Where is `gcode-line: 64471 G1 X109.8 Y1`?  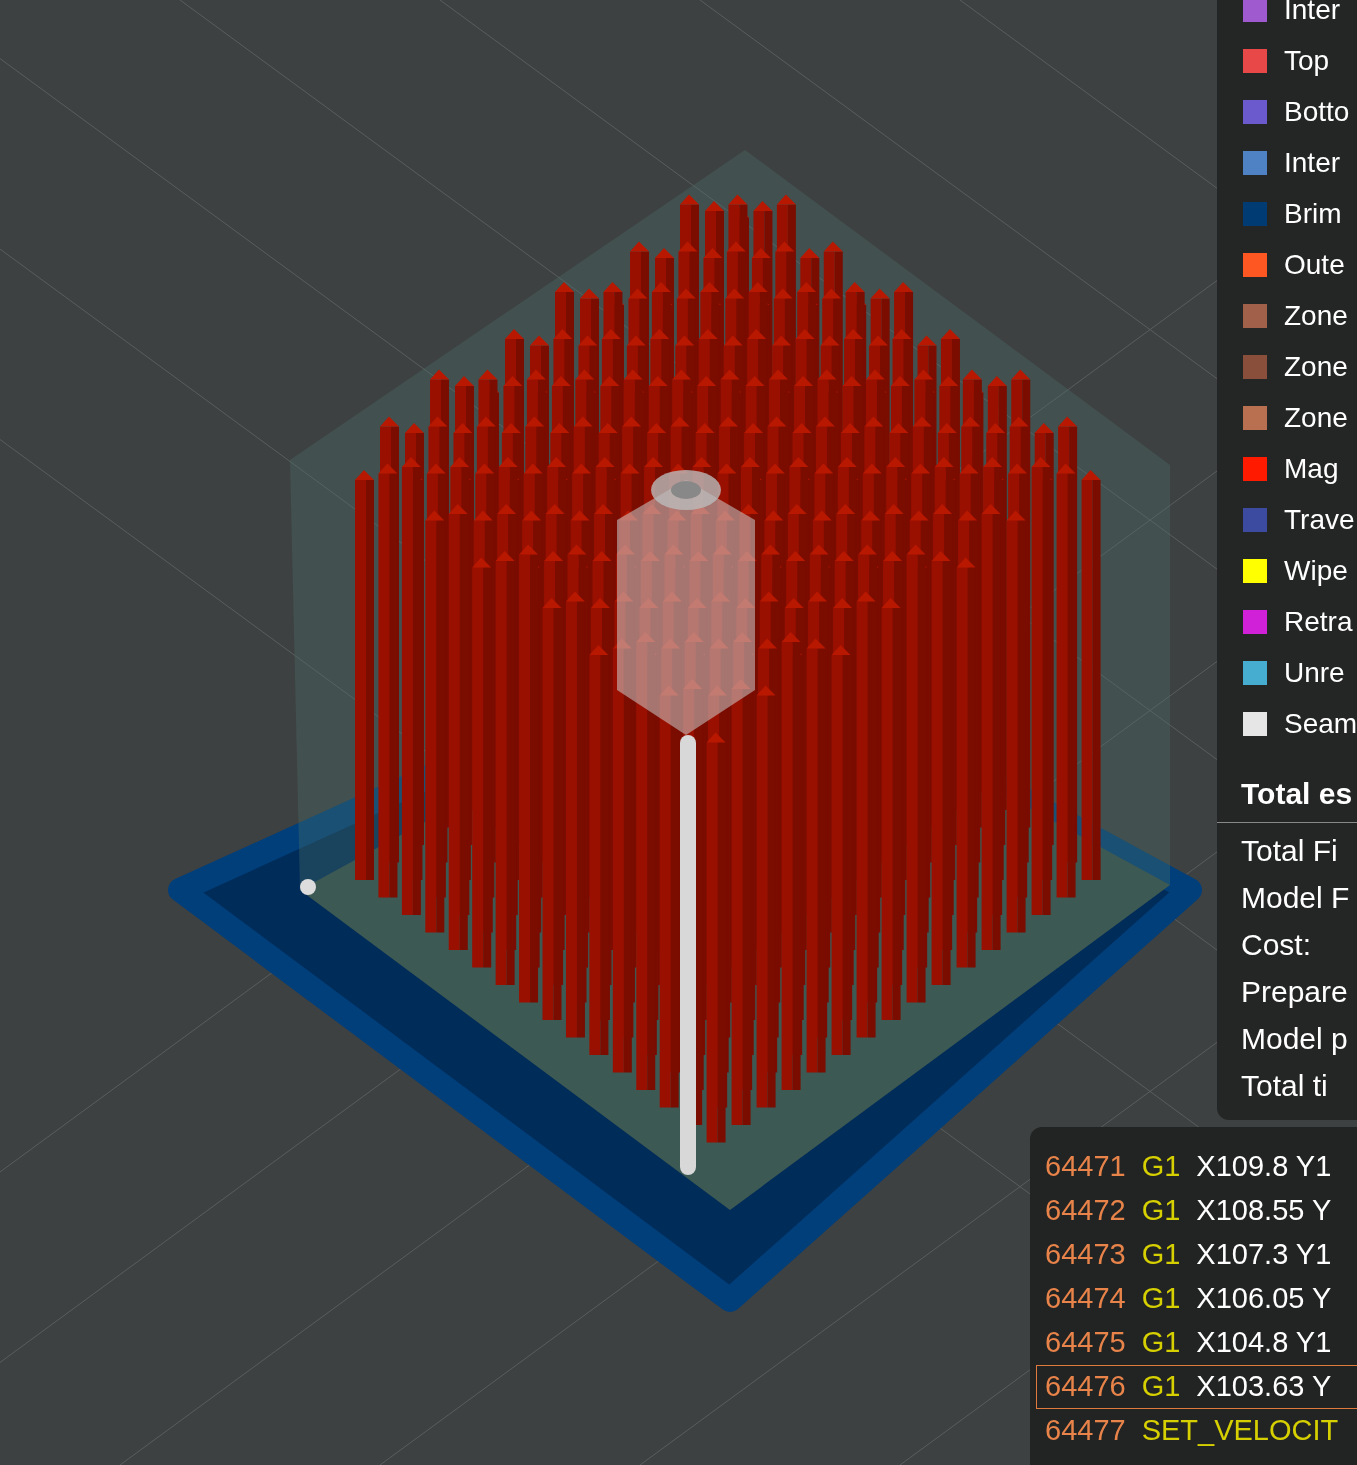 gcode-line: 64471 G1 X109.8 Y1 is located at coordinates (1196, 1167).